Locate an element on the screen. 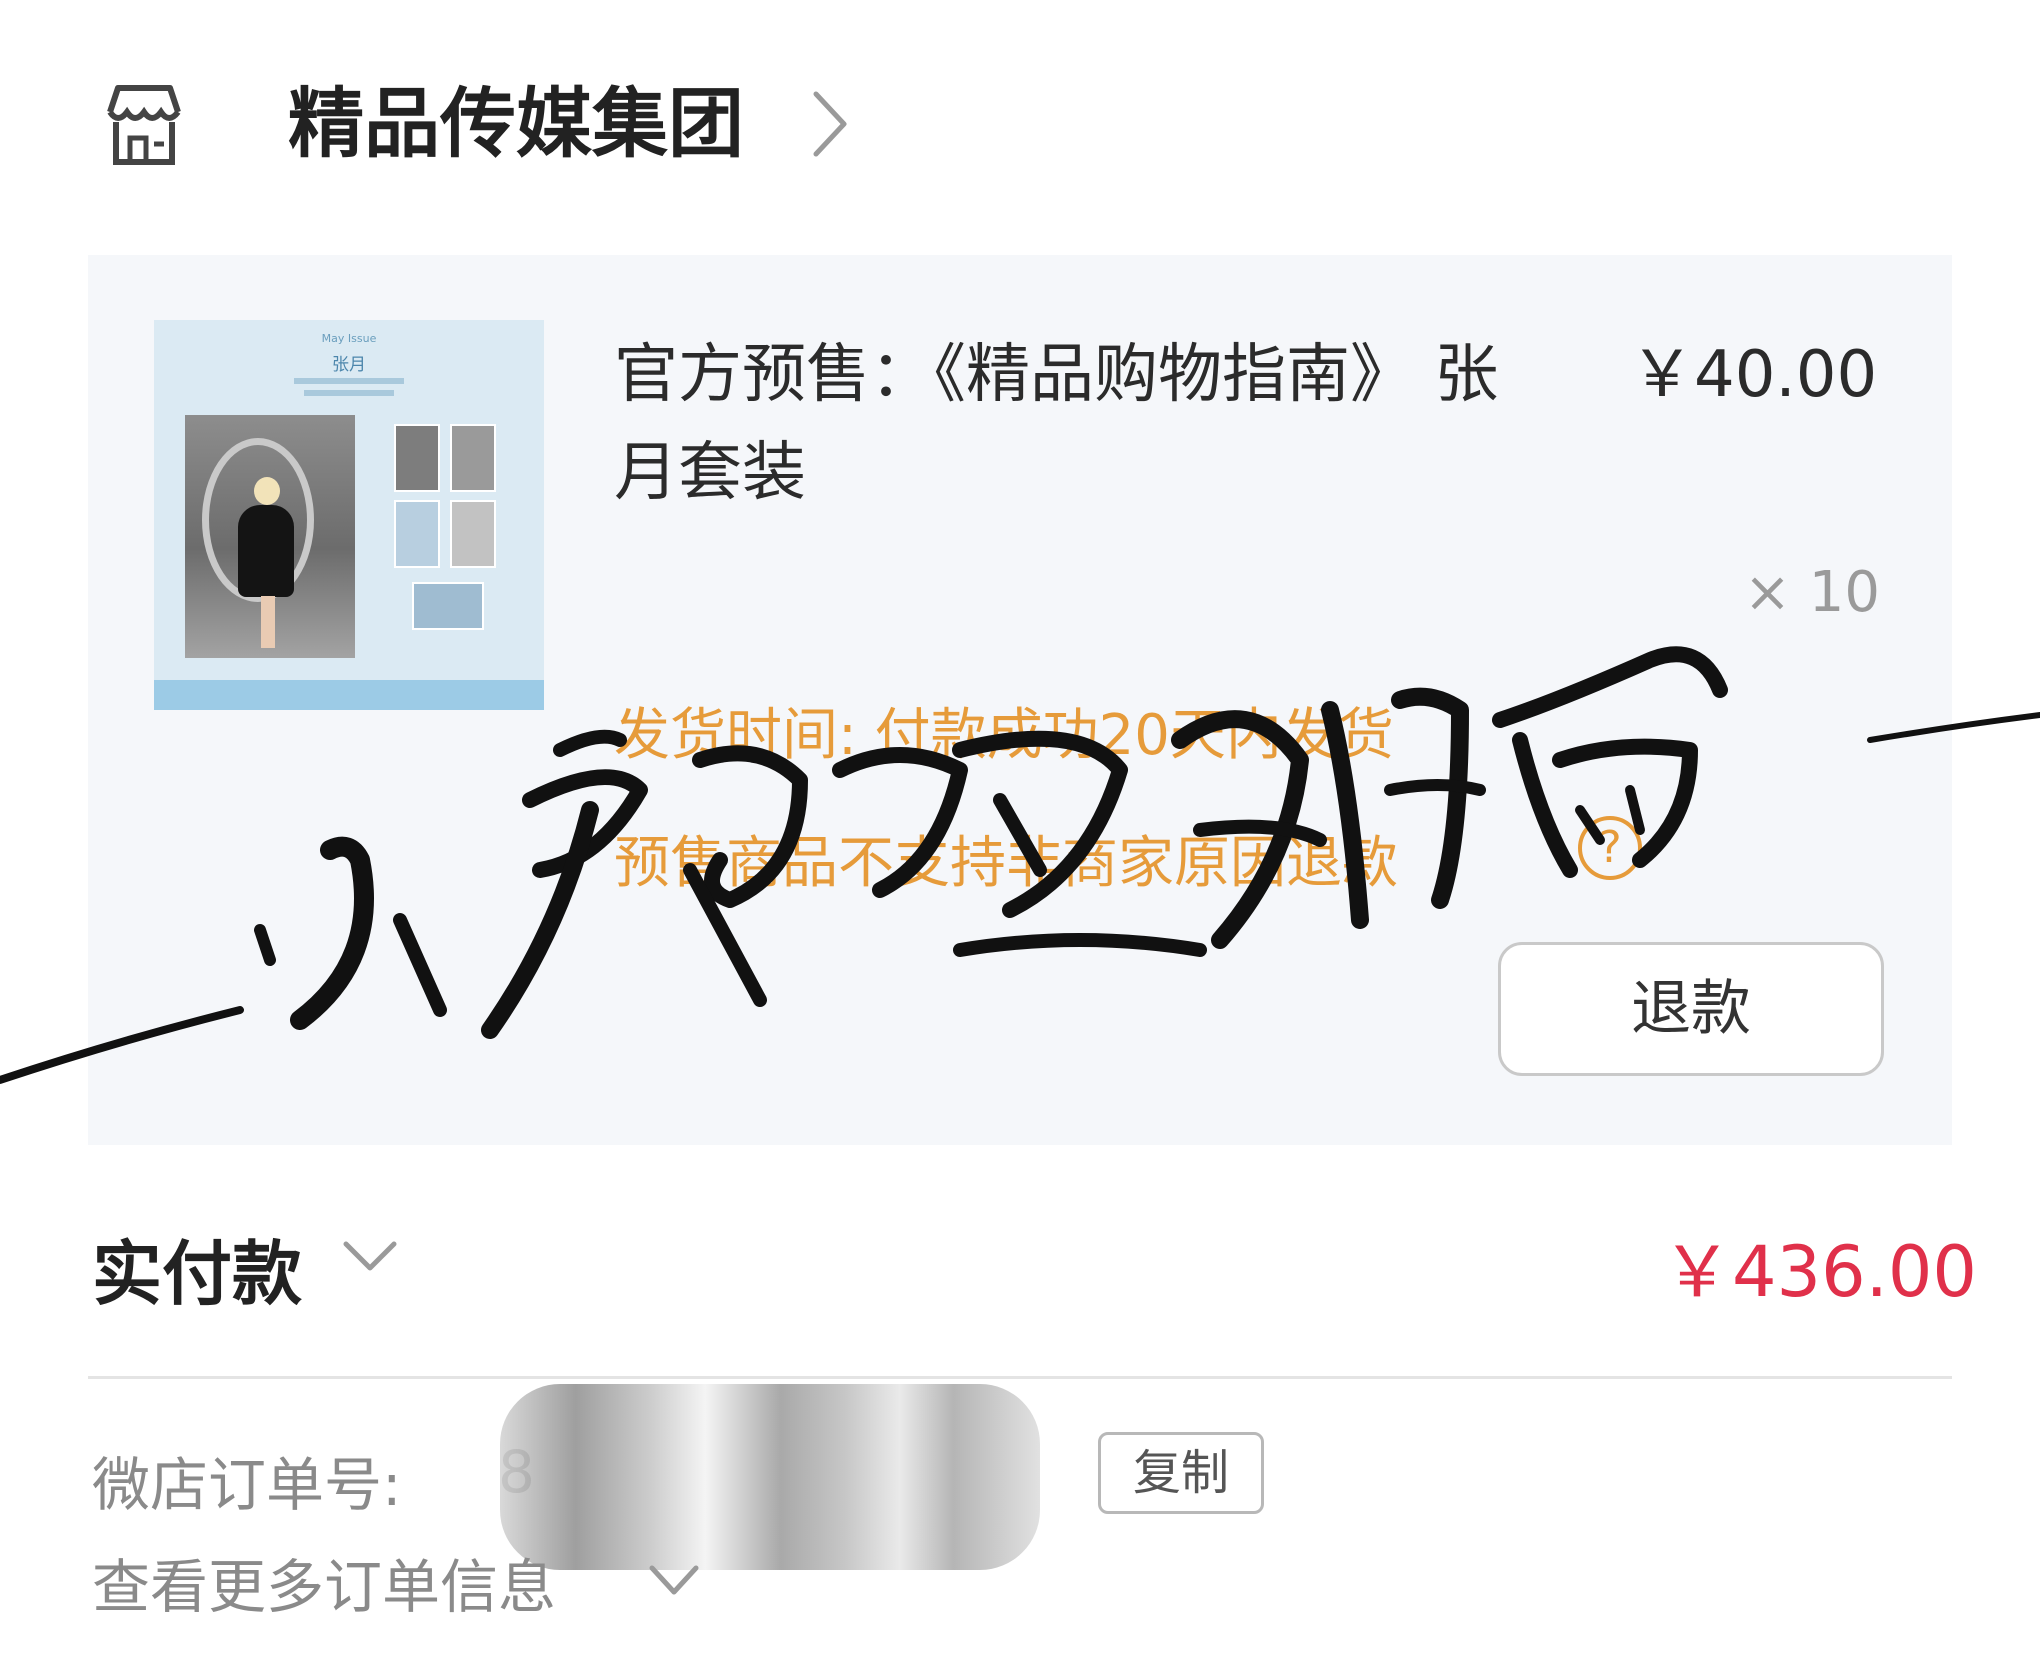  paid-amount-value: ￥436.00 is located at coordinates (1819, 1272).